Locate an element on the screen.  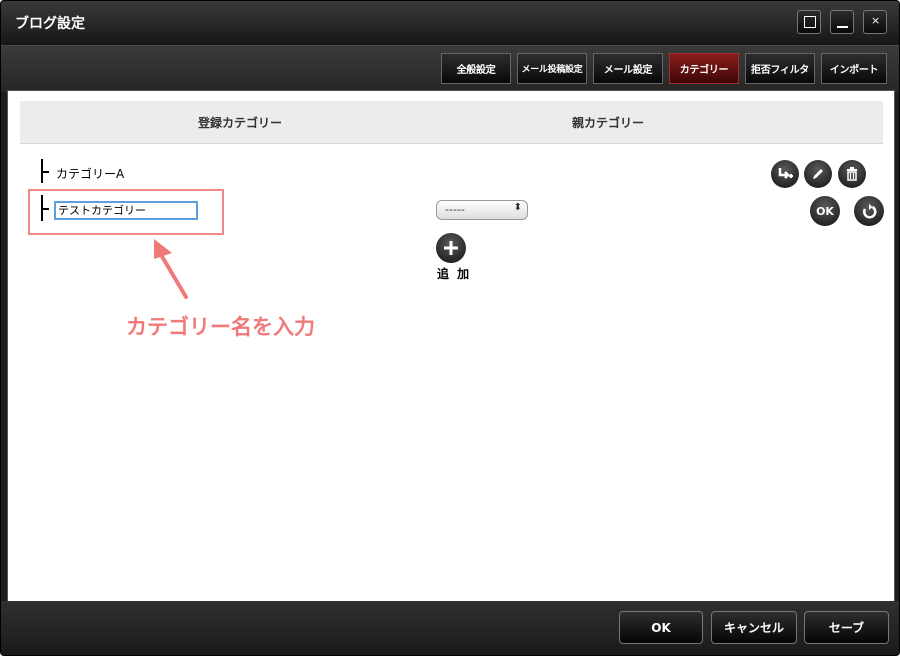
tab-import: インポート is located at coordinates (854, 68).